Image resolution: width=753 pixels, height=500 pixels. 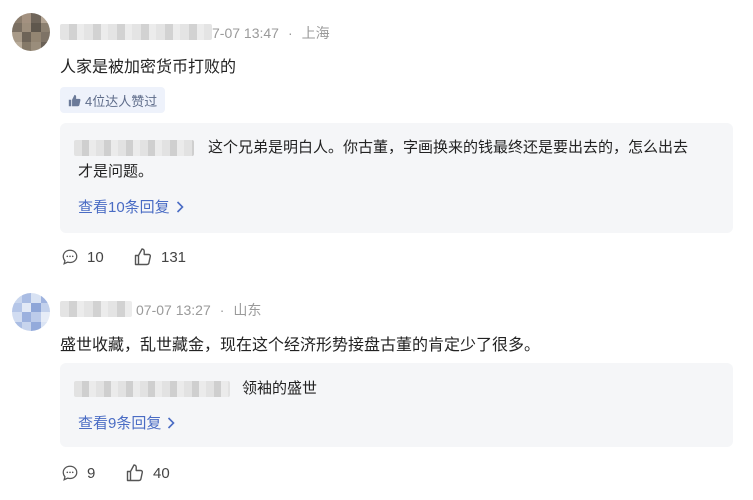 I want to click on reply-text-line1: 领袖的盛世, so click(x=280, y=388).